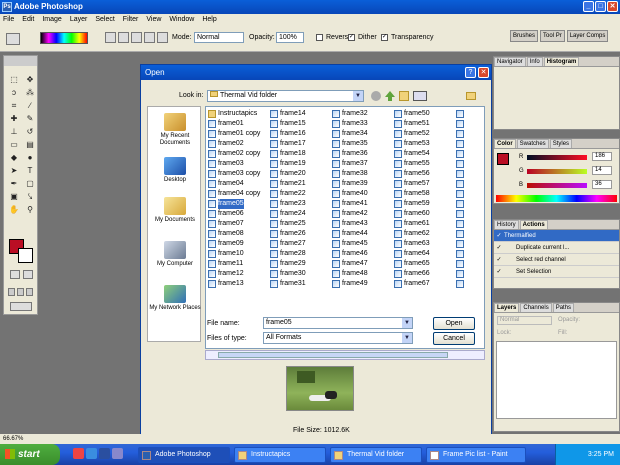  Describe the element at coordinates (362, 154) in the screenshot. I see `file-item: frame36` at that location.